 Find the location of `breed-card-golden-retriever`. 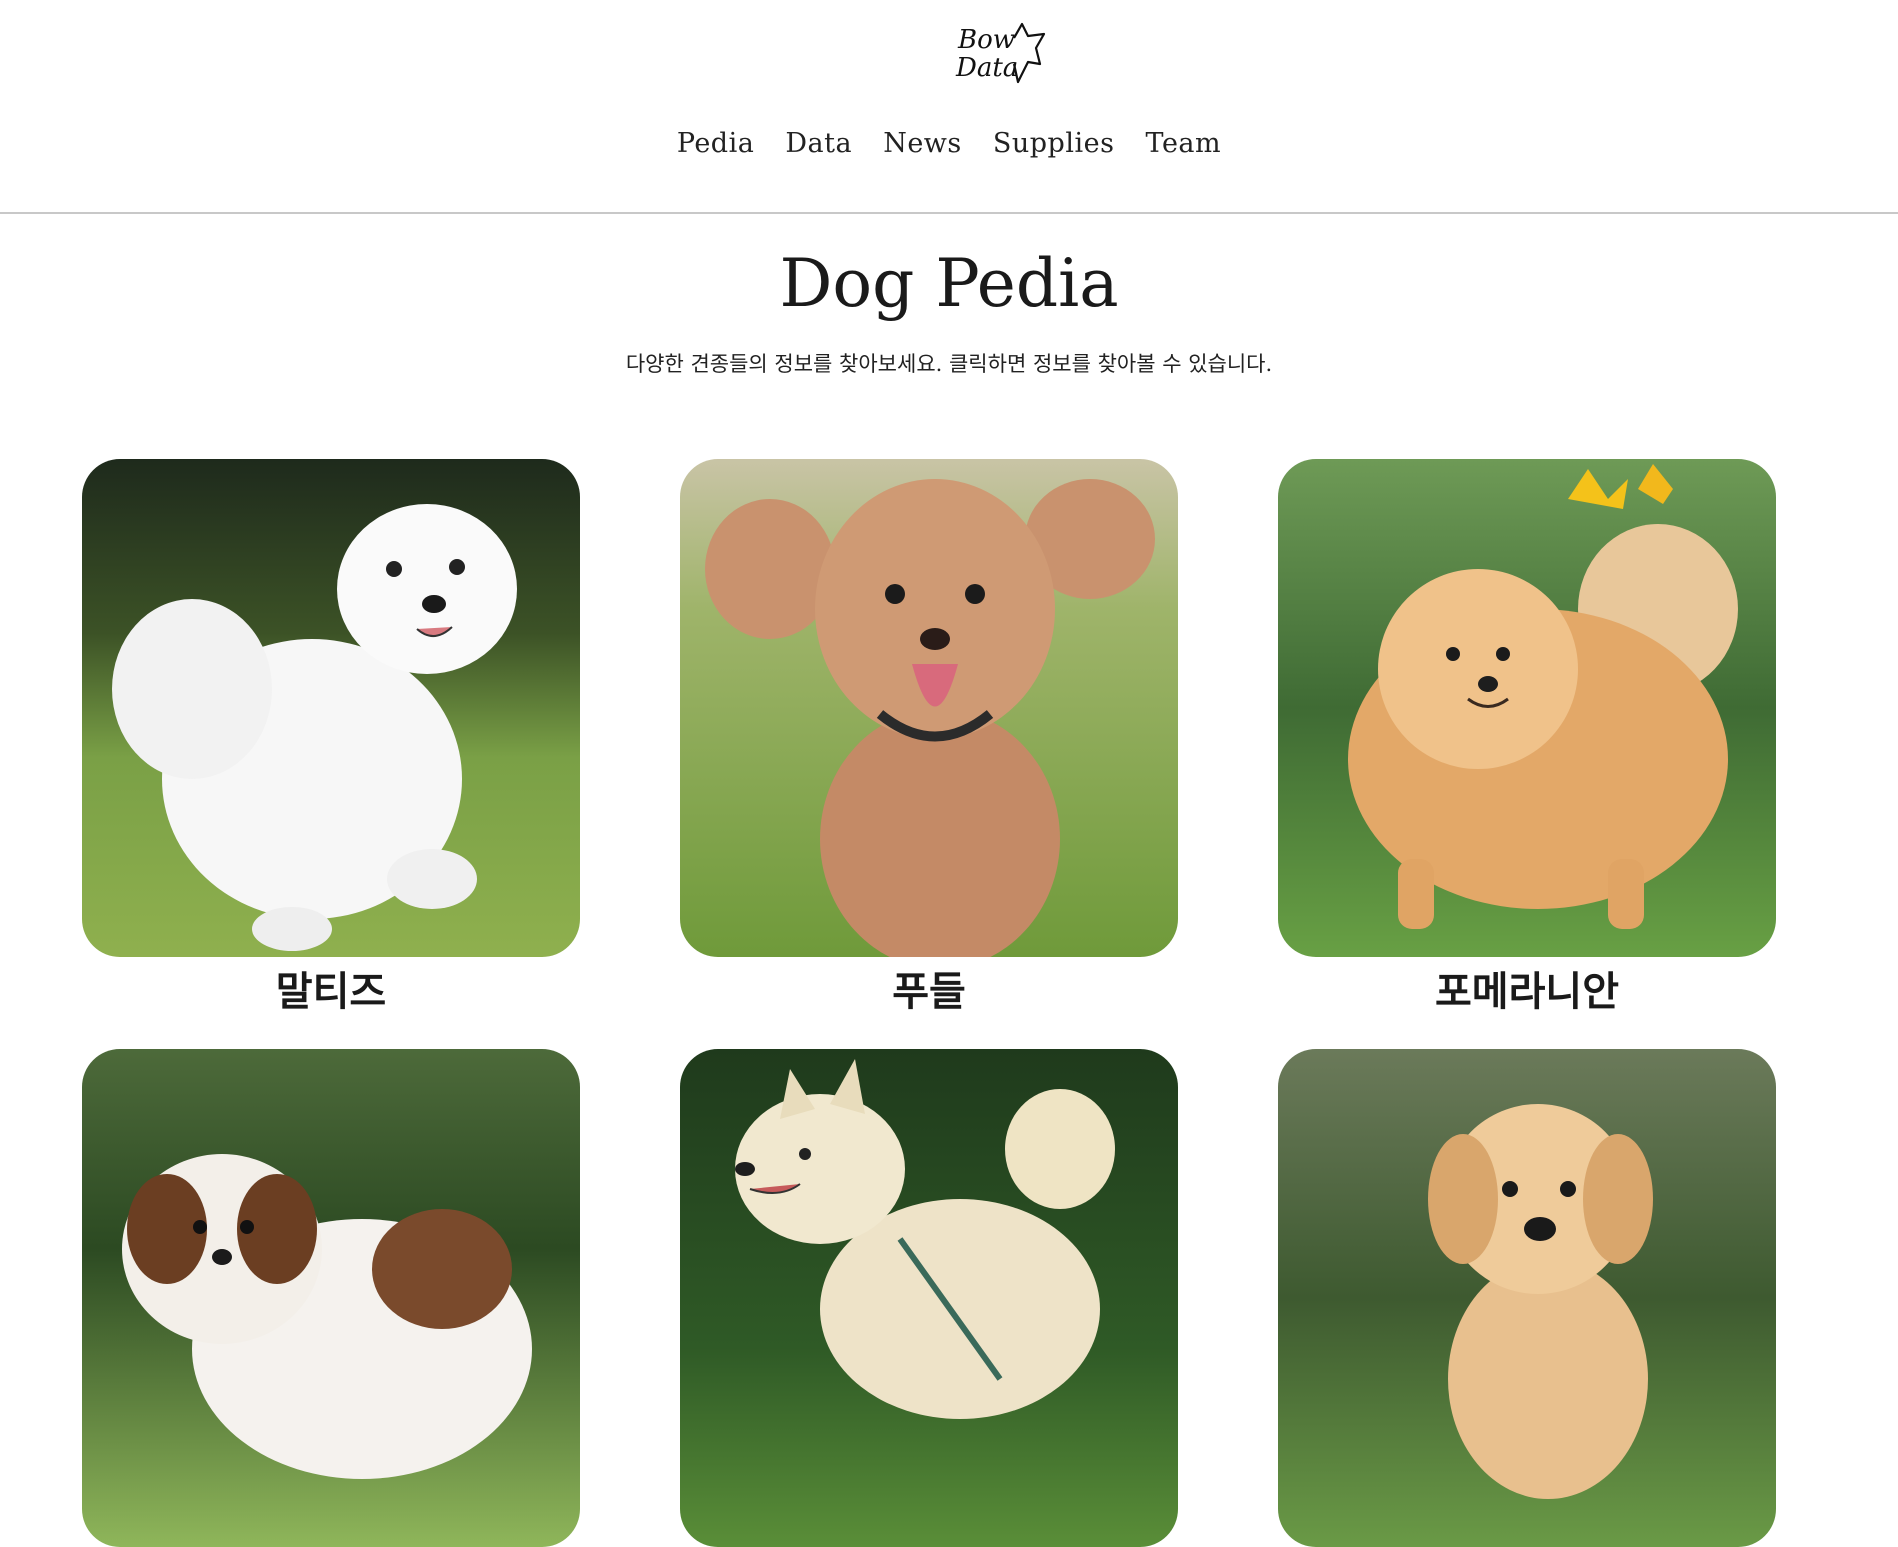

breed-card-golden-retriever is located at coordinates (1527, 1298).